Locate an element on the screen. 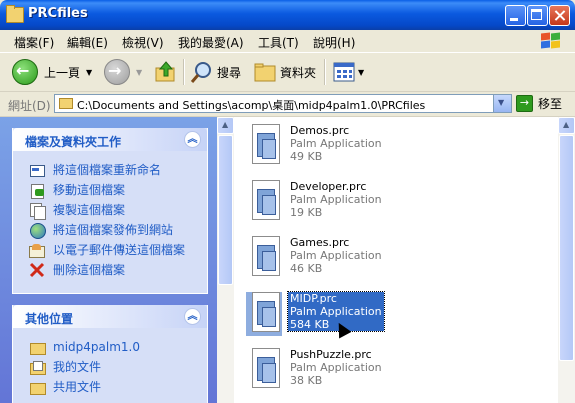  task-move: 移動這個檔案 is located at coordinates (77, 190).